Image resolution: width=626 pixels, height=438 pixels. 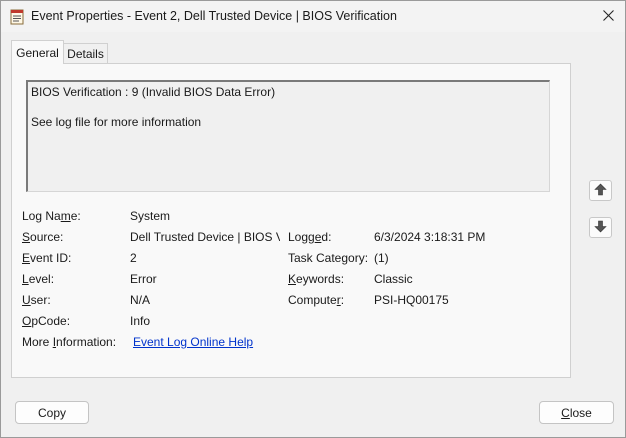 I want to click on tab-details: Details, so click(x=86, y=53).